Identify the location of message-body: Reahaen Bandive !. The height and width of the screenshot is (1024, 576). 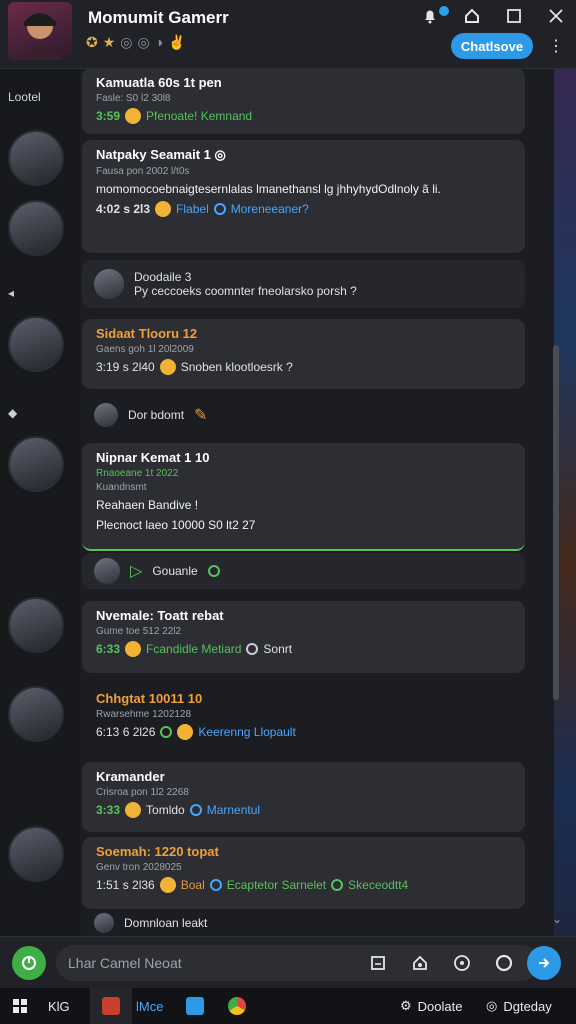
(147, 505).